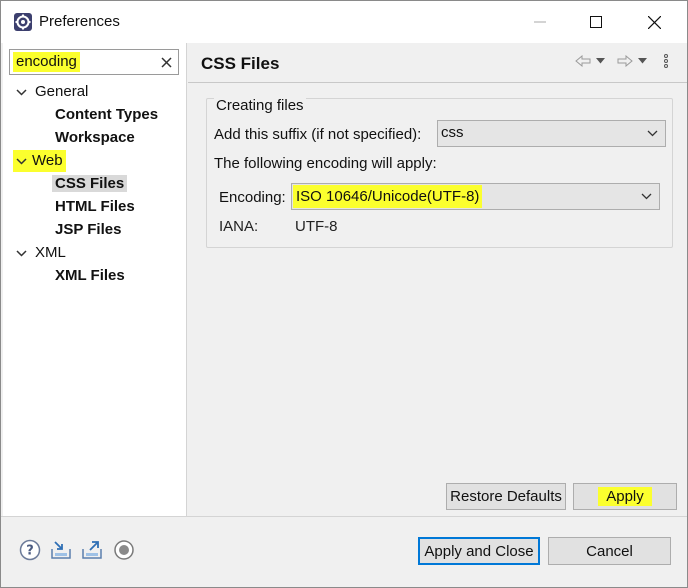  I want to click on tree-label: JSP Files, so click(88, 229).